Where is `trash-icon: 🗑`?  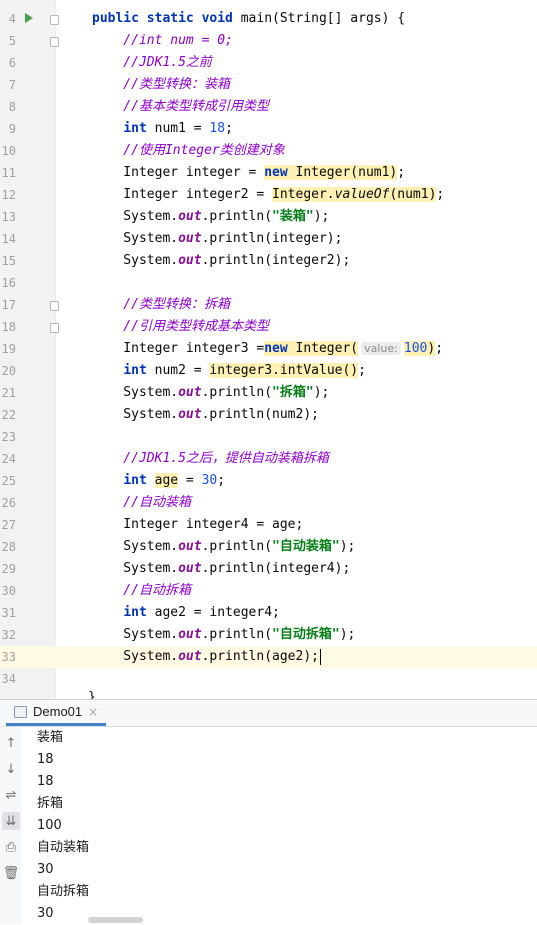 trash-icon: 🗑 is located at coordinates (11, 873).